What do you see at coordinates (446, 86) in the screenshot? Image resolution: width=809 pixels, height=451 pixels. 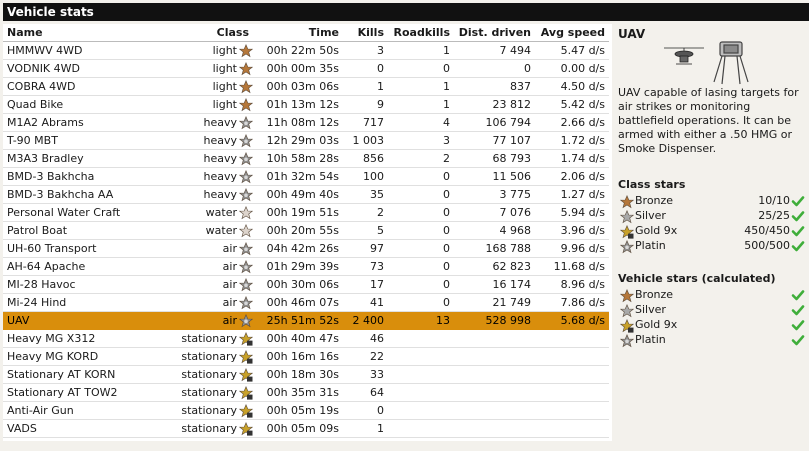 I see `cell-roadkills-text: 1` at bounding box center [446, 86].